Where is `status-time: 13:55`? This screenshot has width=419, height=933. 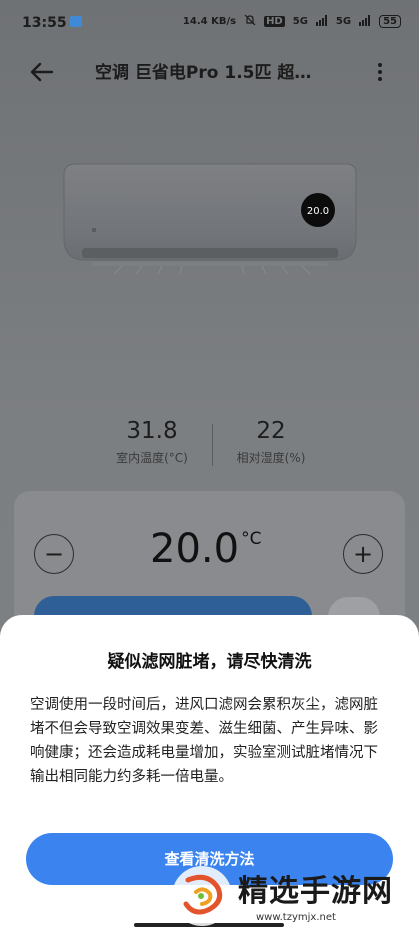
status-time: 13:55 is located at coordinates (44, 23).